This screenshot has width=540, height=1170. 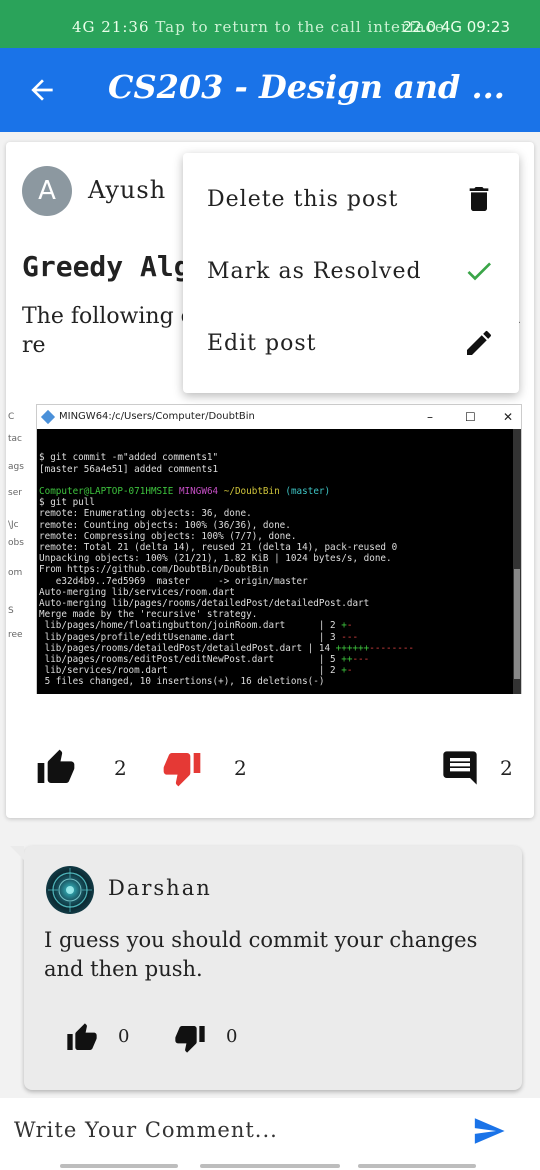 What do you see at coordinates (145, 514) in the screenshot?
I see `terminal-line: remote: Enumerating objects: 36, done.` at bounding box center [145, 514].